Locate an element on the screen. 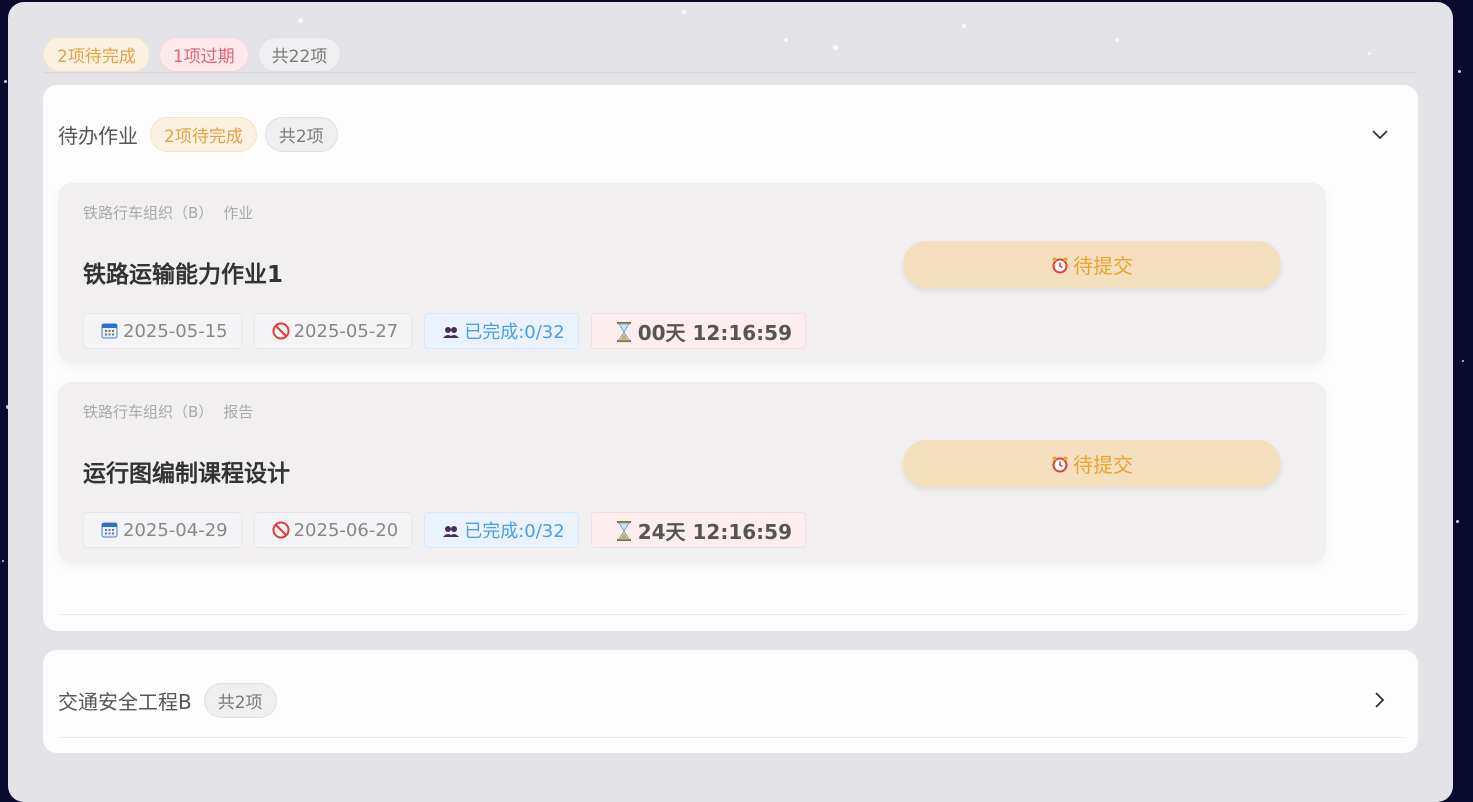  due-date: 2025-05-27 is located at coordinates (346, 331).